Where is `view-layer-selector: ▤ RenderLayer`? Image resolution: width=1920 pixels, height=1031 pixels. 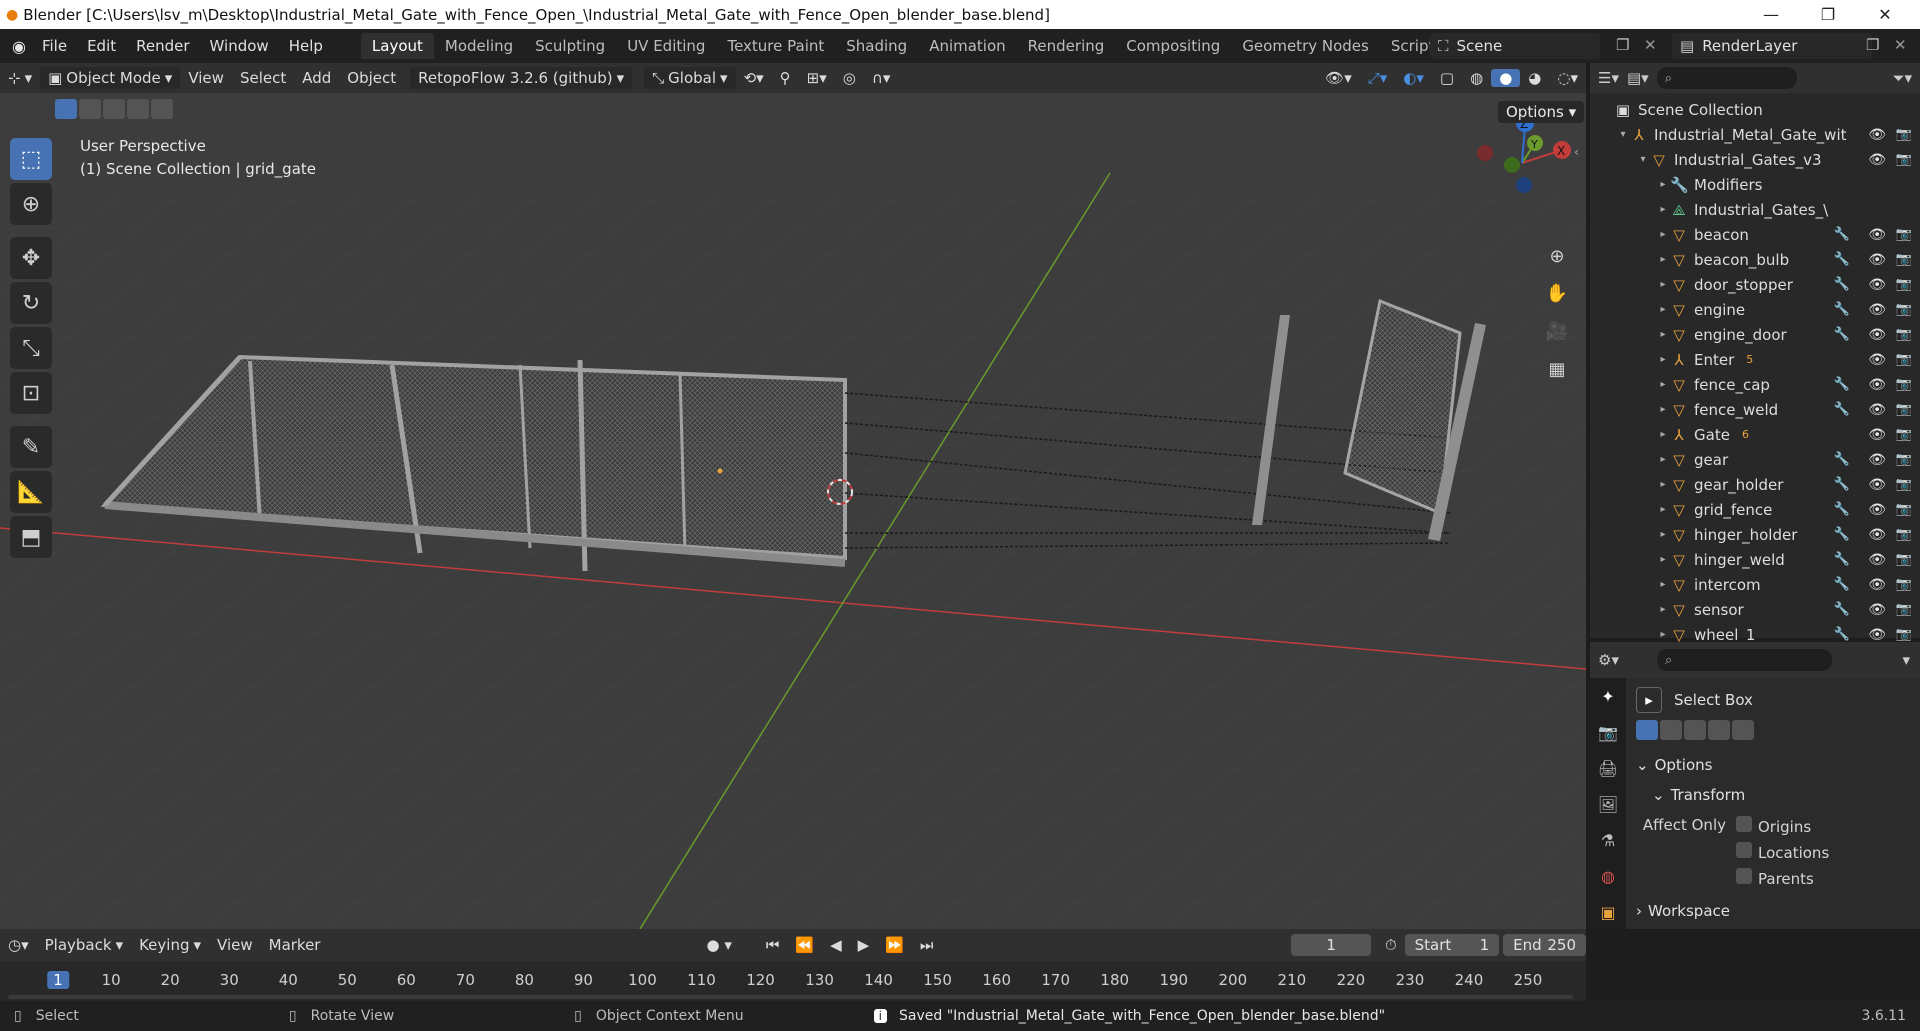 view-layer-selector: ▤ RenderLayer is located at coordinates (1772, 46).